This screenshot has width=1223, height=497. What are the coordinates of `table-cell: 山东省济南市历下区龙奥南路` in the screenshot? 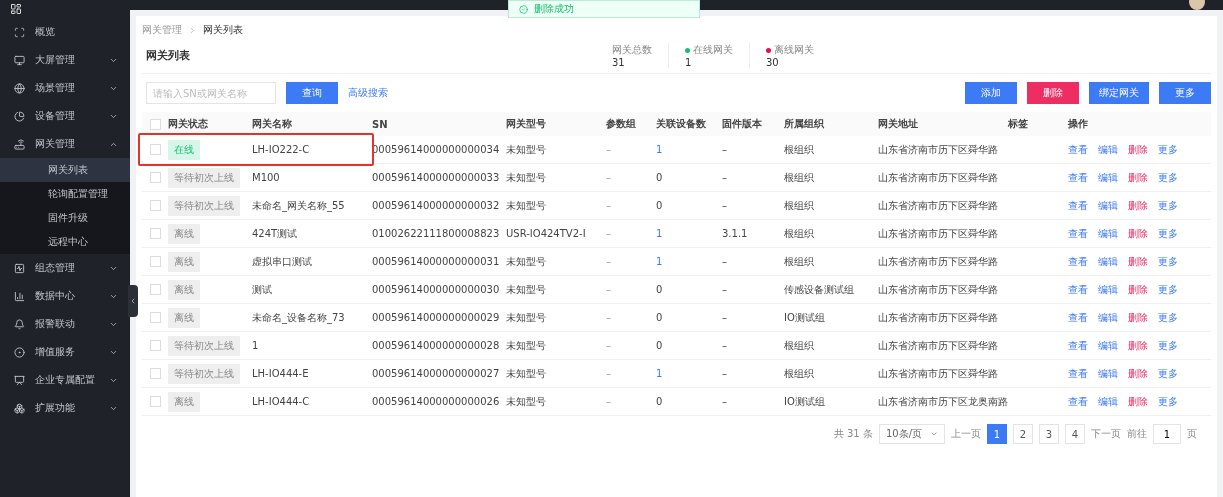 It's located at (943, 401).